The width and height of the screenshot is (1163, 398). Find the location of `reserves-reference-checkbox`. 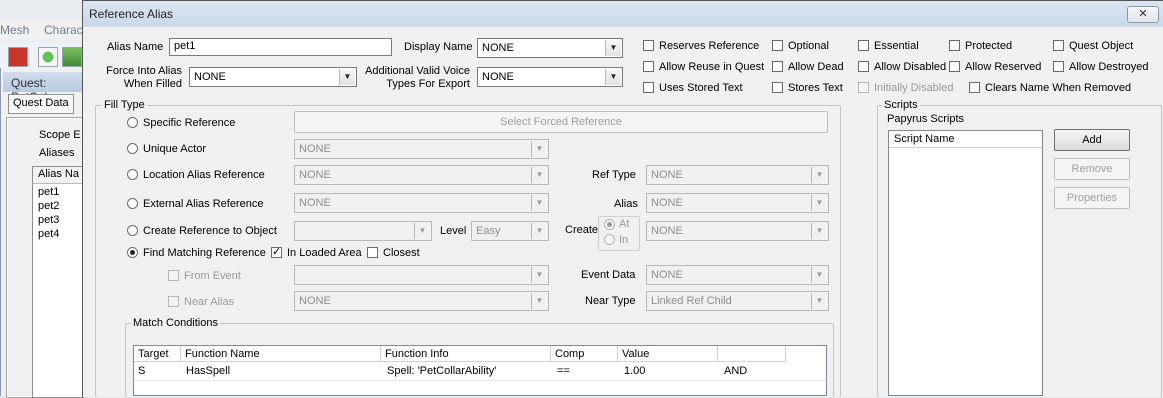

reserves-reference-checkbox is located at coordinates (648, 45).